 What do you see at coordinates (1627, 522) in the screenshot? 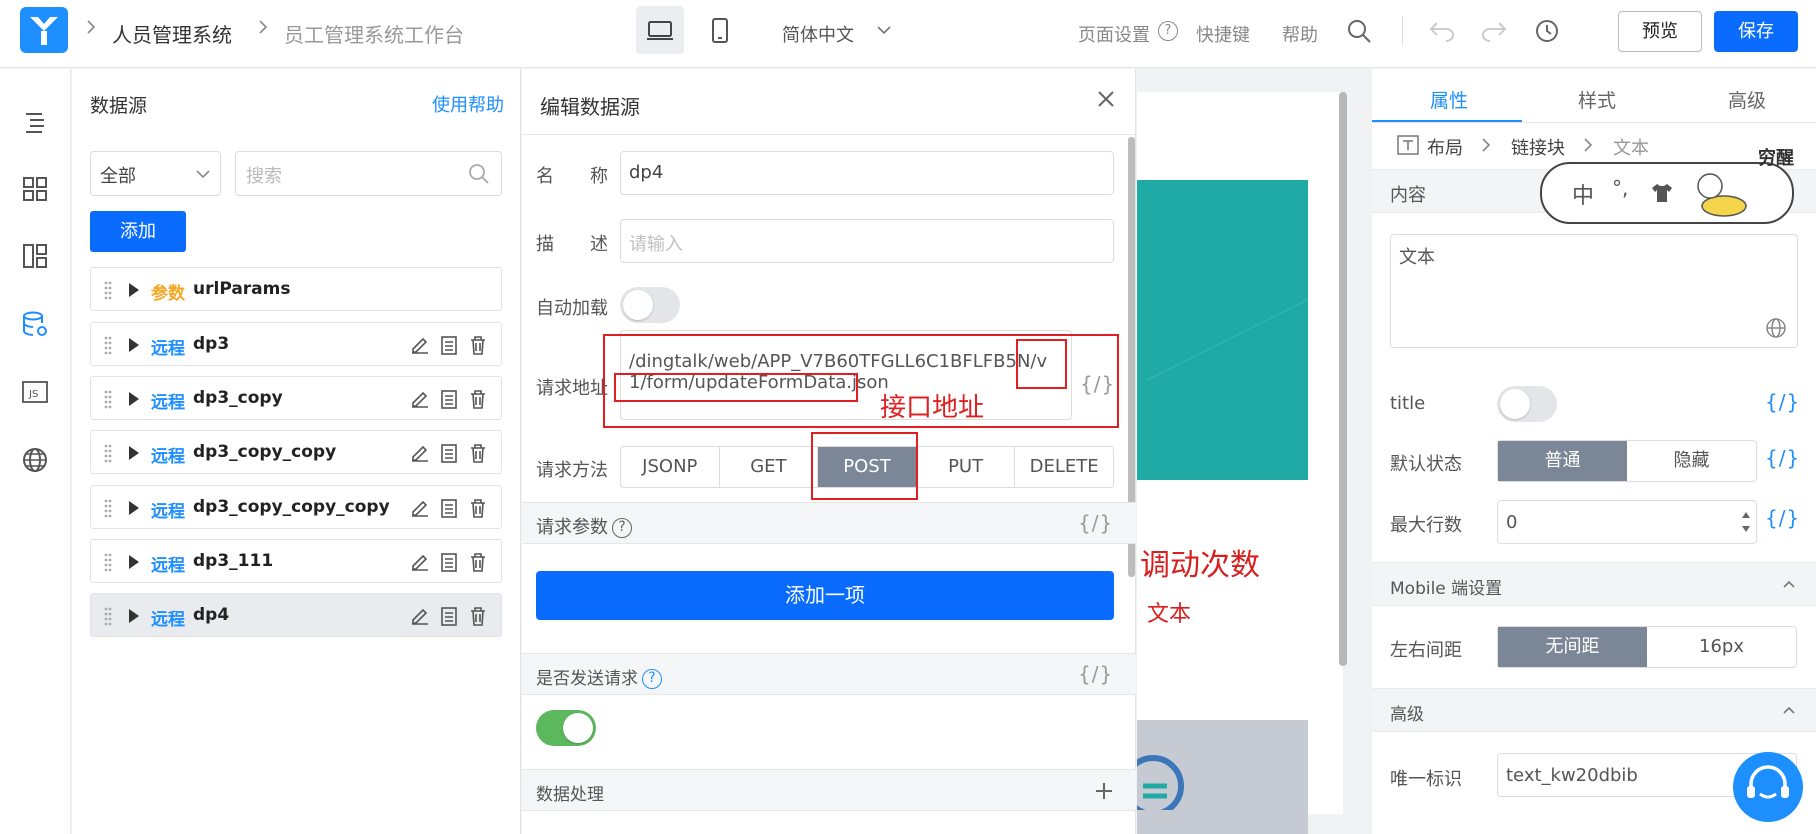
I see `maxrows-input: 0` at bounding box center [1627, 522].